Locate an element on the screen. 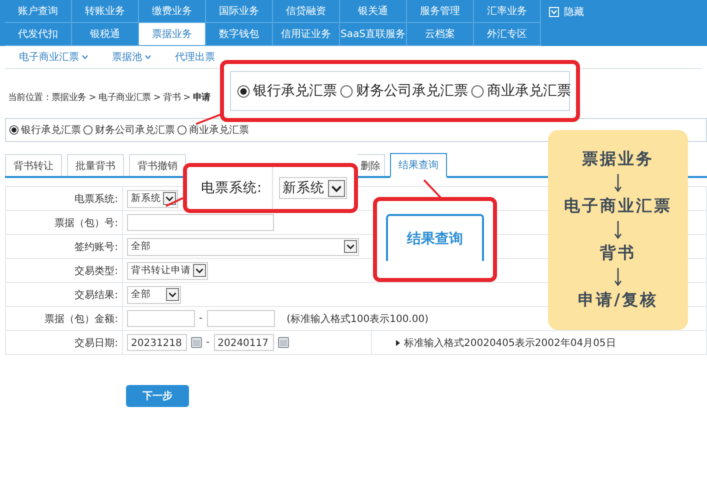 This screenshot has width=707, height=500. menu-tab: 代发代扣 is located at coordinates (38, 34).